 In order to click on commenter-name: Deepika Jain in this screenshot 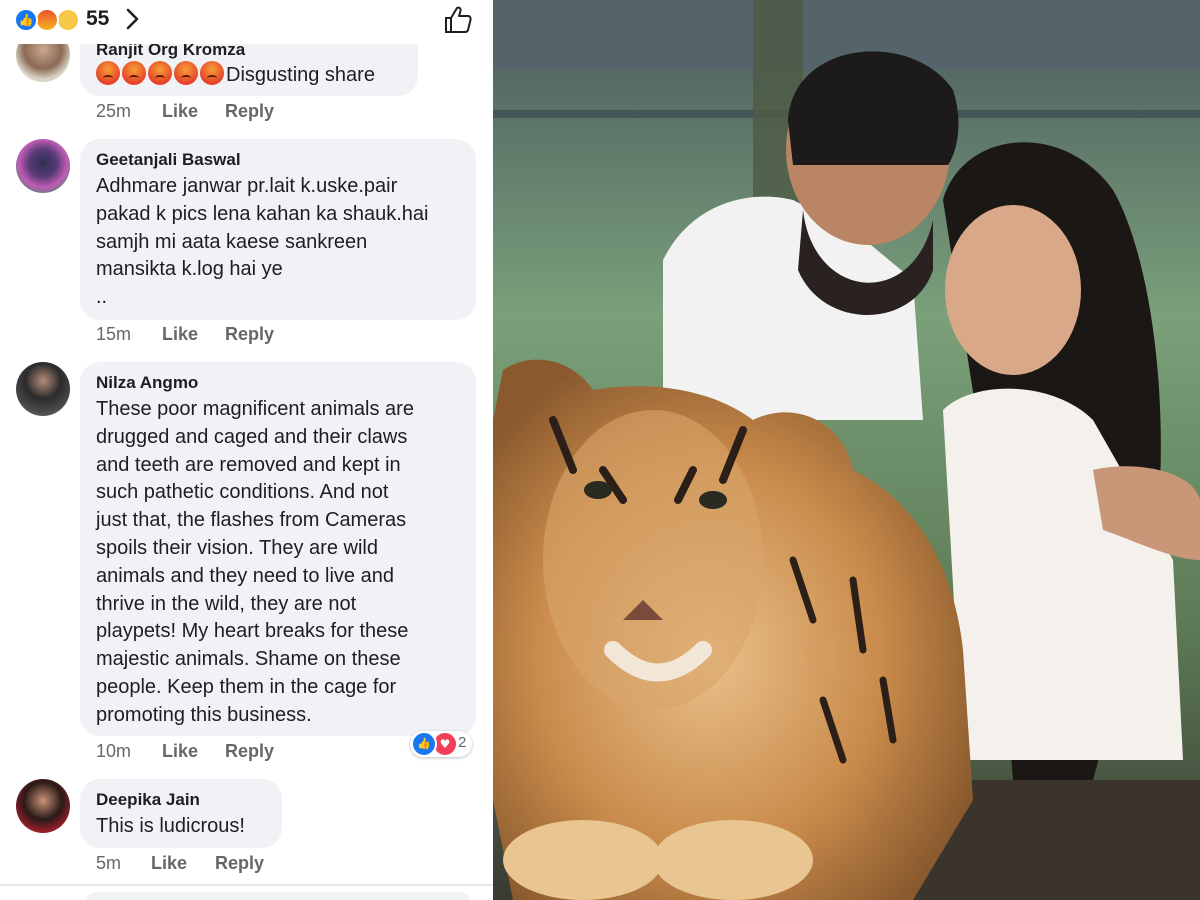, I will do `click(148, 800)`.